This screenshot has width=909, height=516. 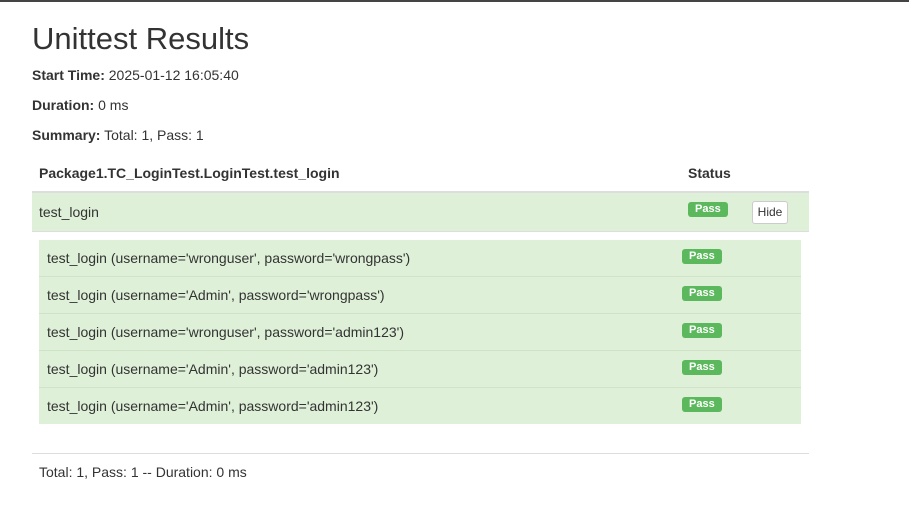 What do you see at coordinates (141, 38) in the screenshot?
I see `page-title: Unittest Results` at bounding box center [141, 38].